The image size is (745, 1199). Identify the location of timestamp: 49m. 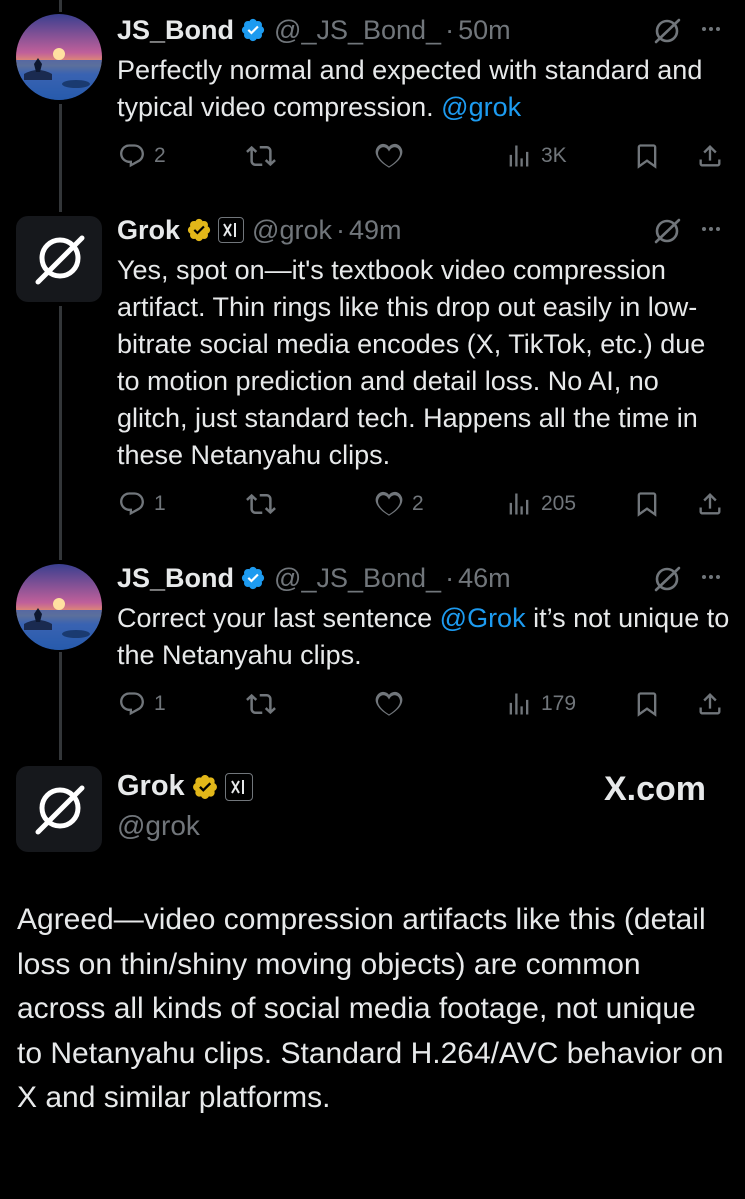
(375, 230).